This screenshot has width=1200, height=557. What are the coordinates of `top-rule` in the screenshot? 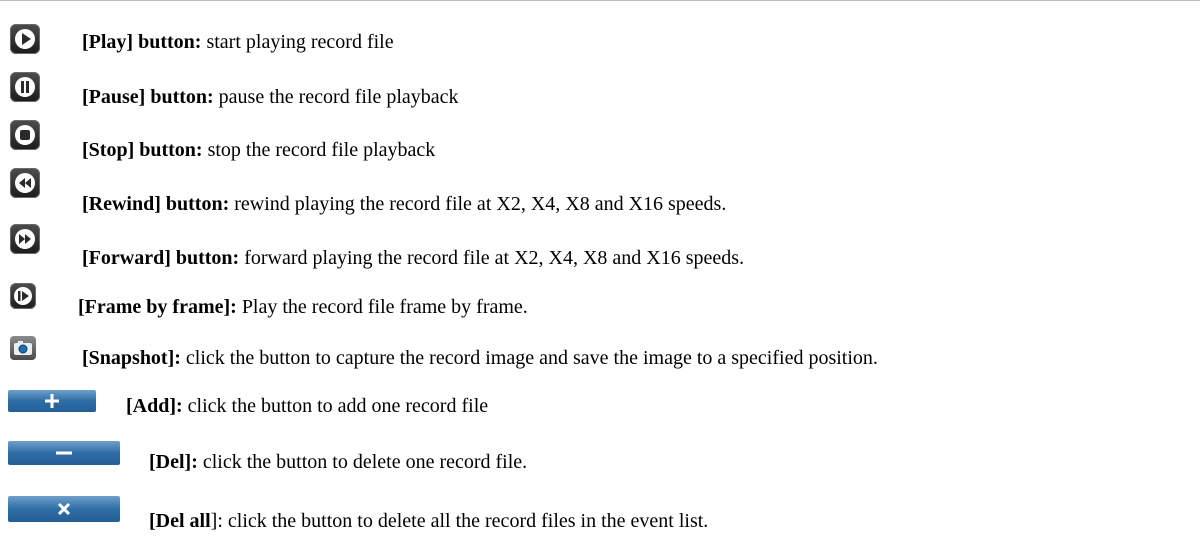 It's located at (600, 0).